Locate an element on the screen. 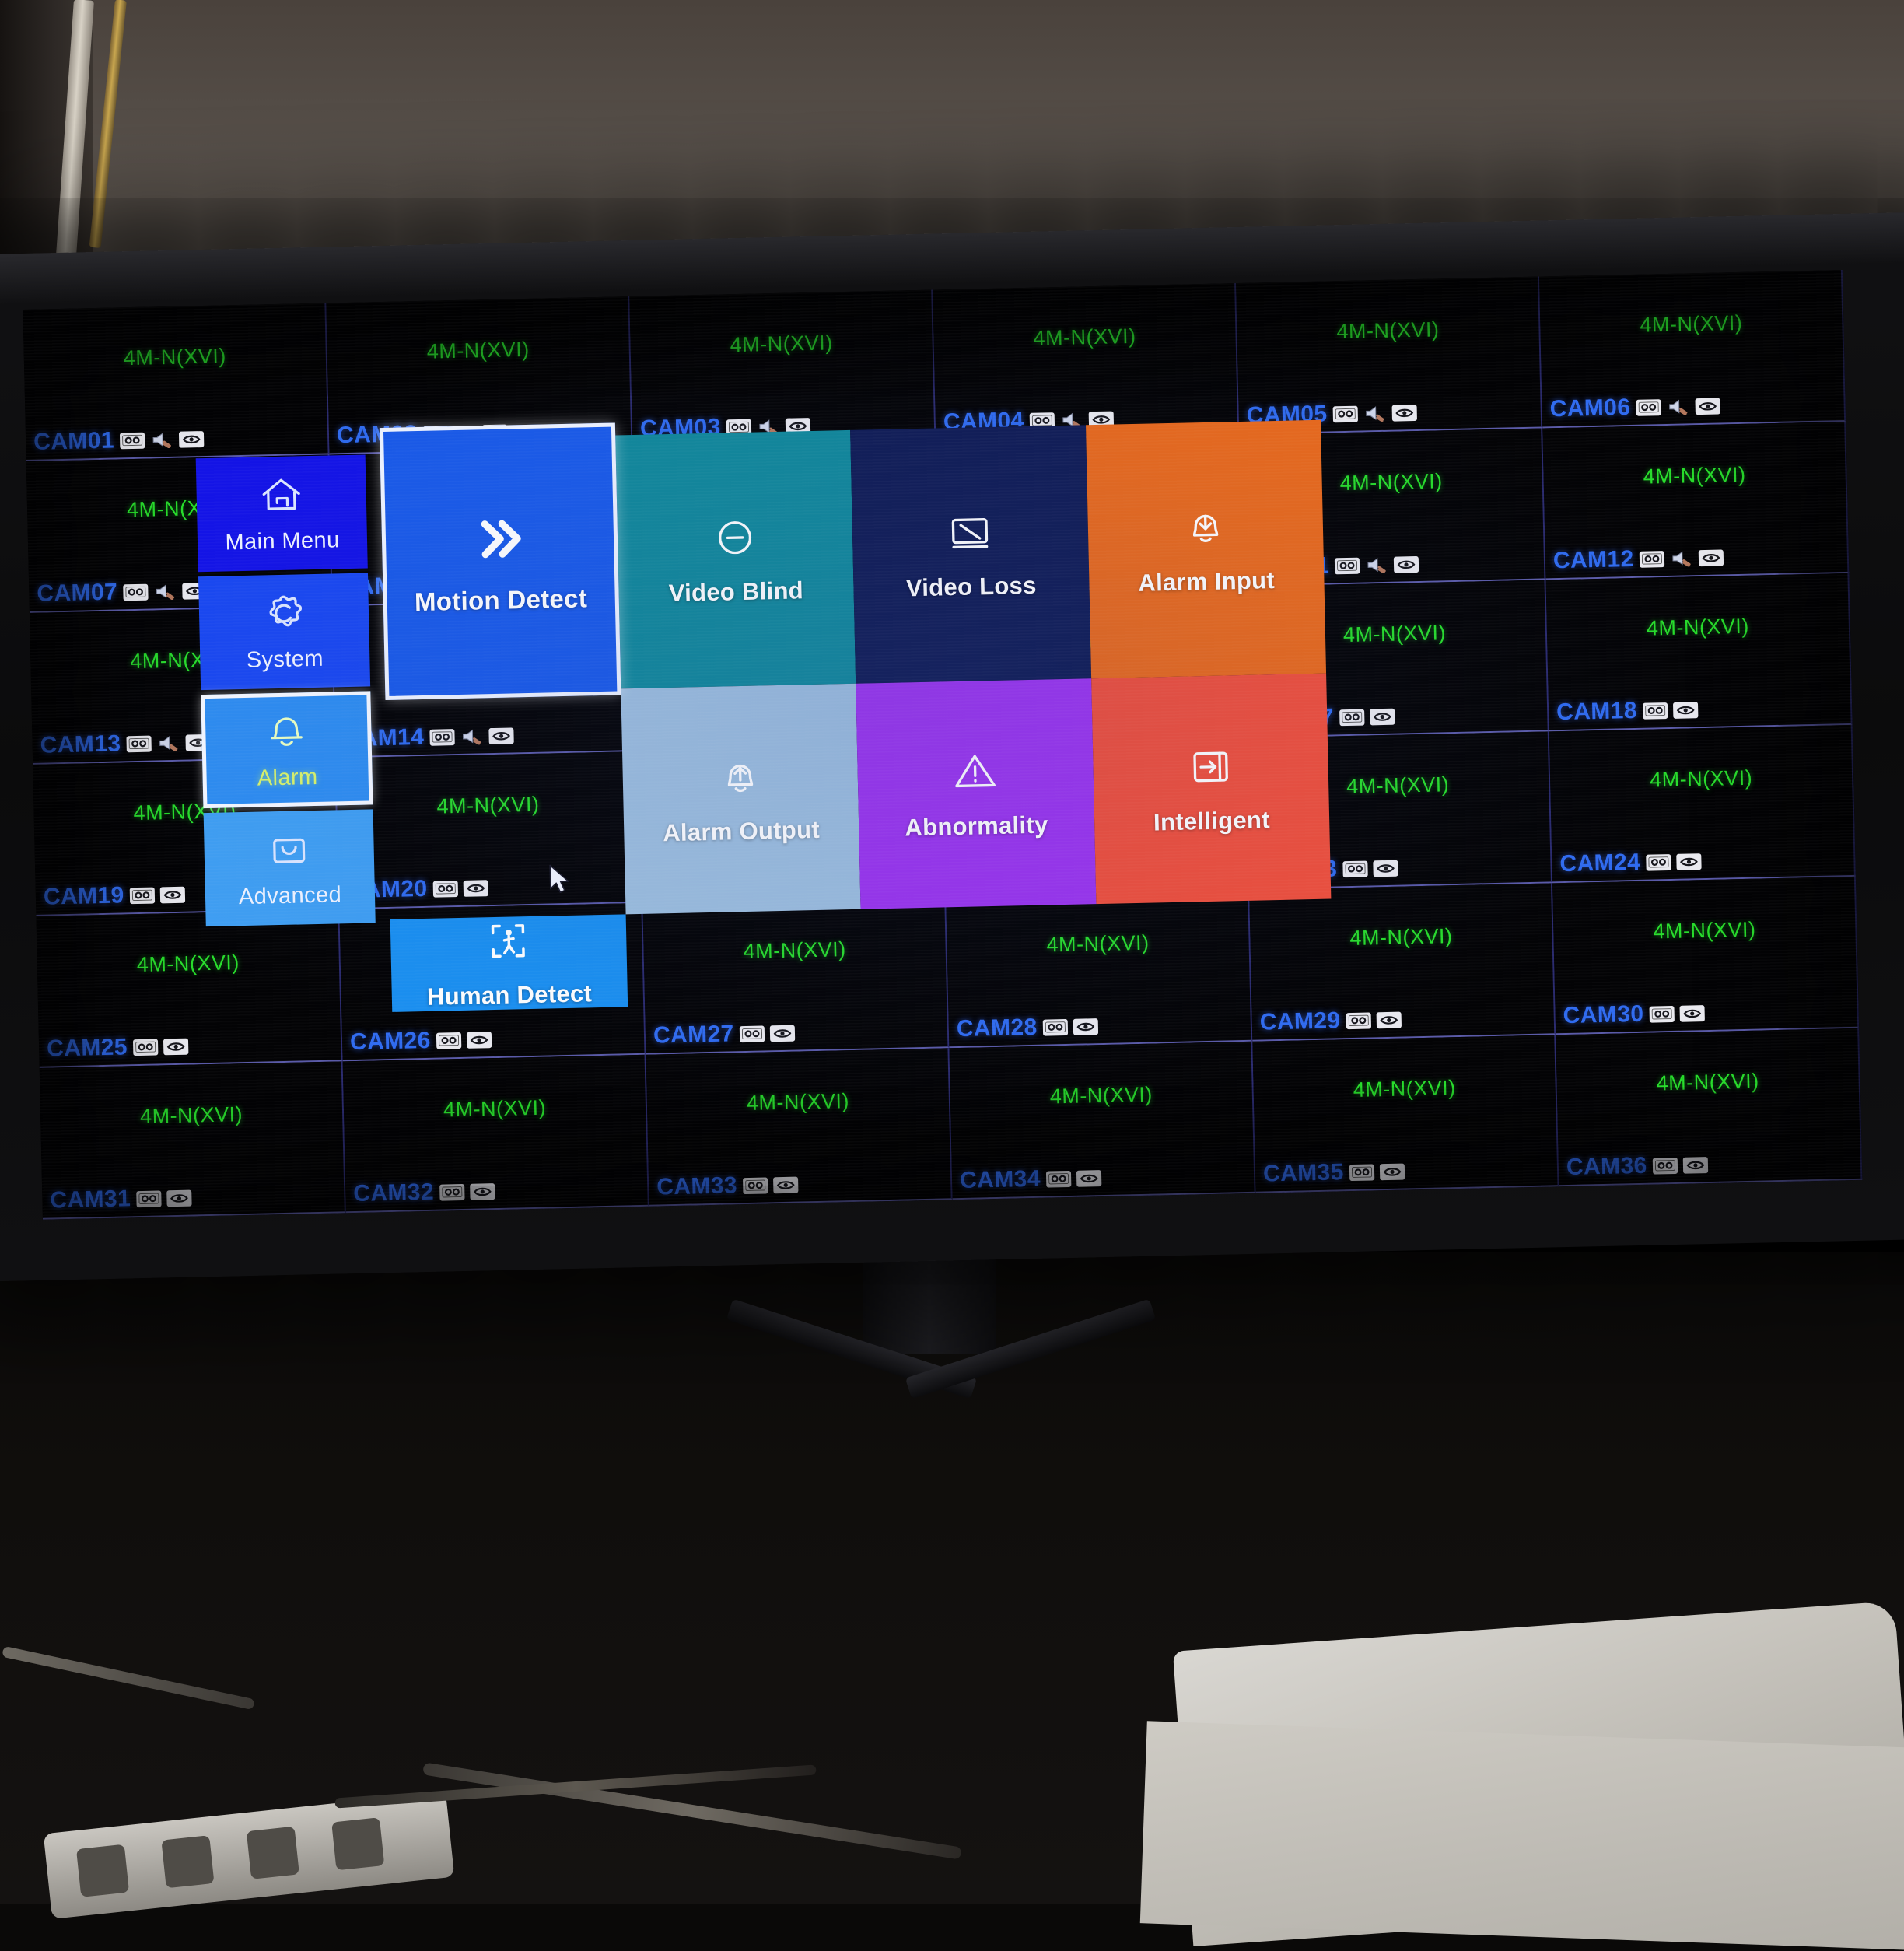 The width and height of the screenshot is (1904, 1951). submenu-tile-video-blind: Video Blind is located at coordinates (736, 559).